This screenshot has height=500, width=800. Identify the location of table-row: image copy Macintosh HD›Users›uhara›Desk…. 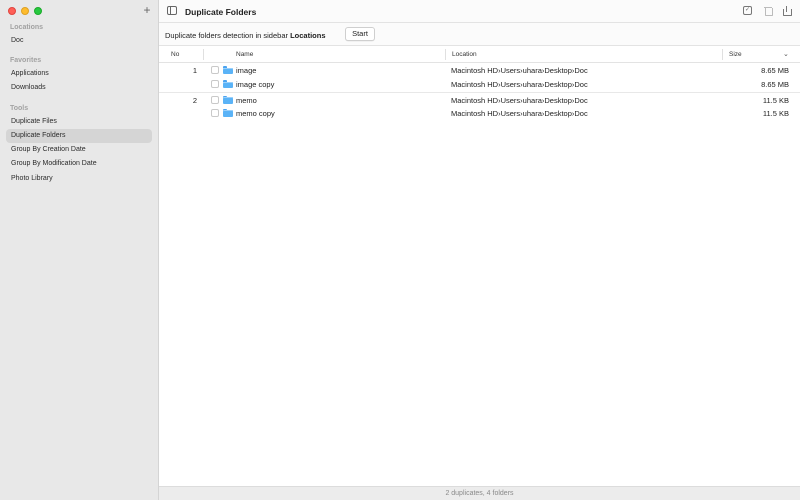
(479, 84).